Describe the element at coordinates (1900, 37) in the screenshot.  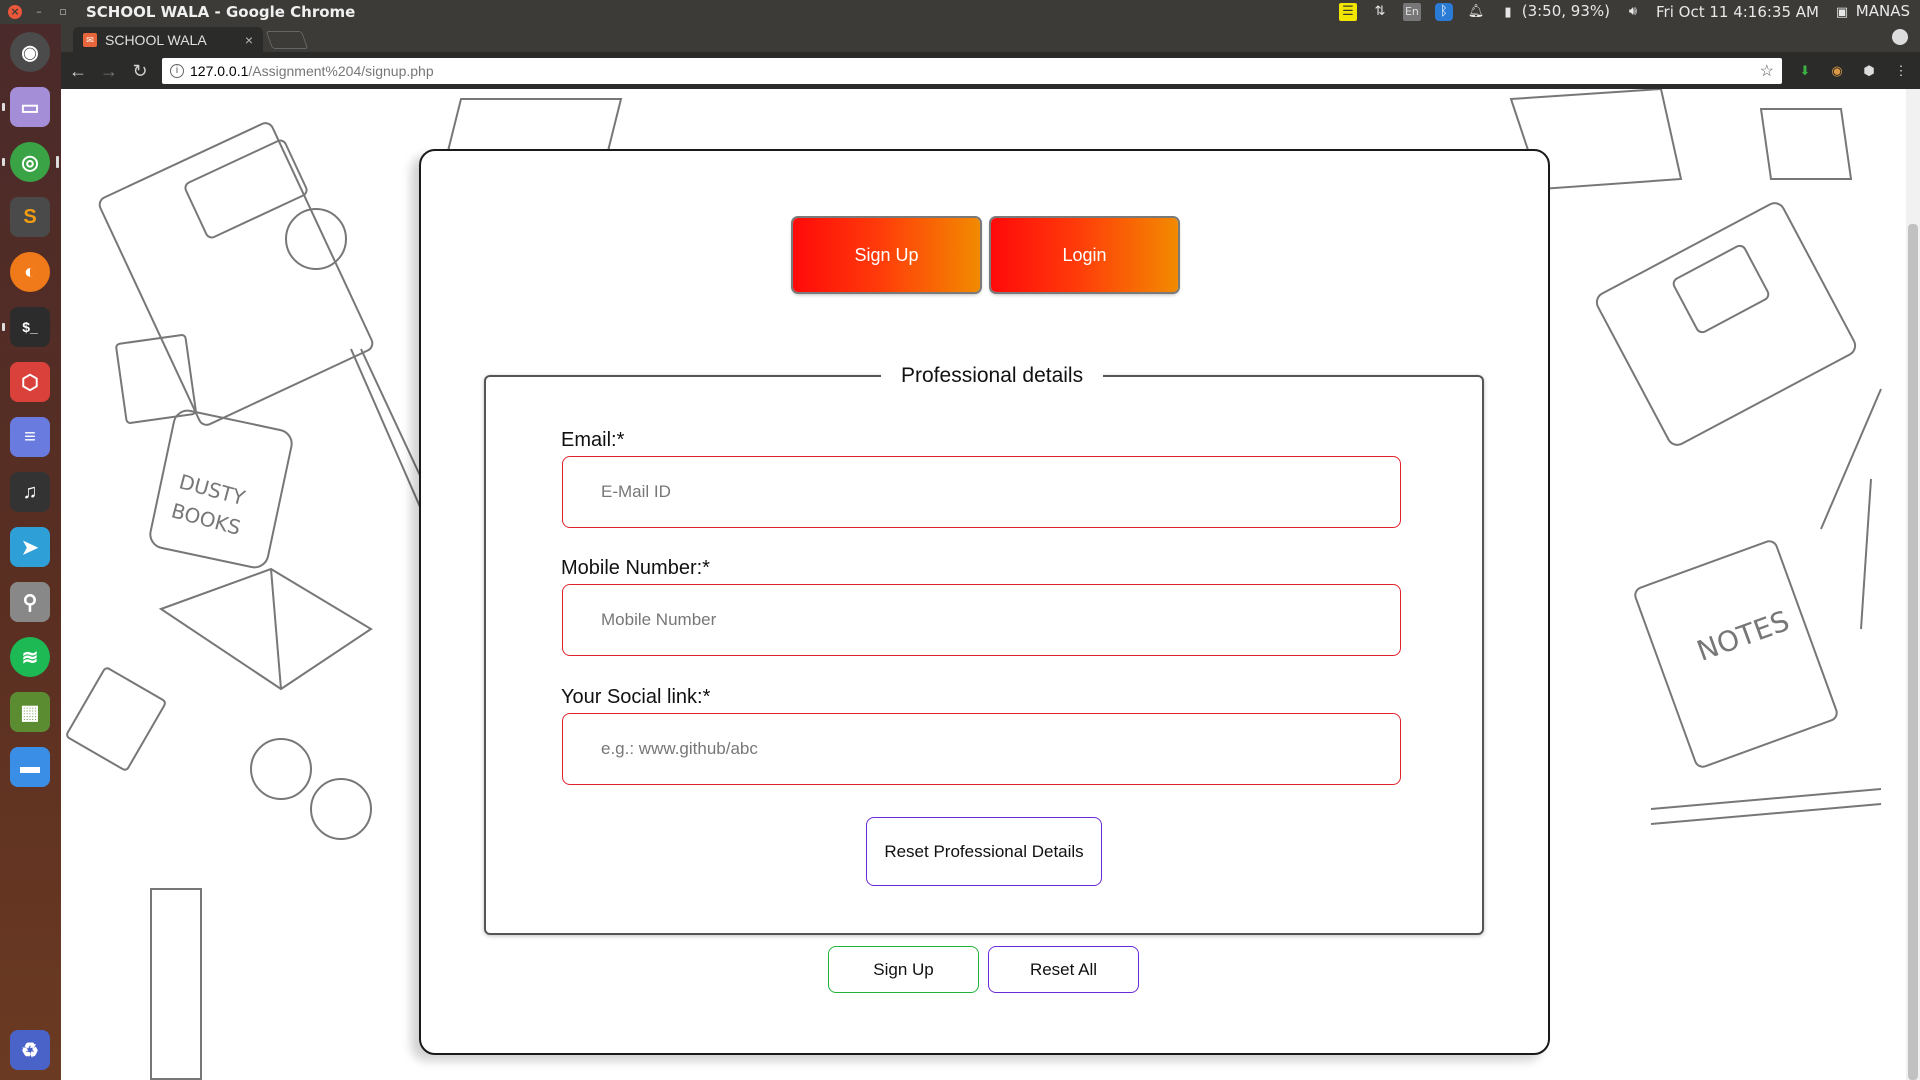
I see `profile-icon` at that location.